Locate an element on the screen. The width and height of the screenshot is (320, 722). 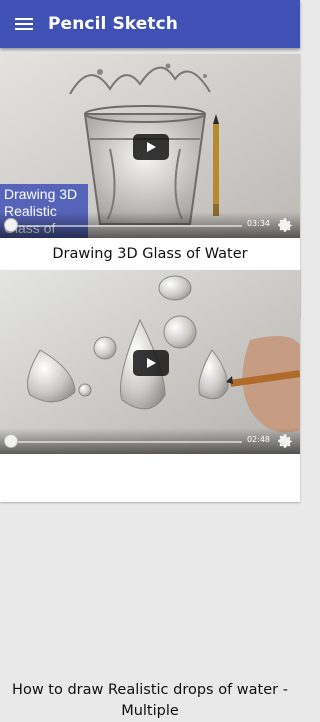
video-controls: 02:48 is located at coordinates (150, 441).